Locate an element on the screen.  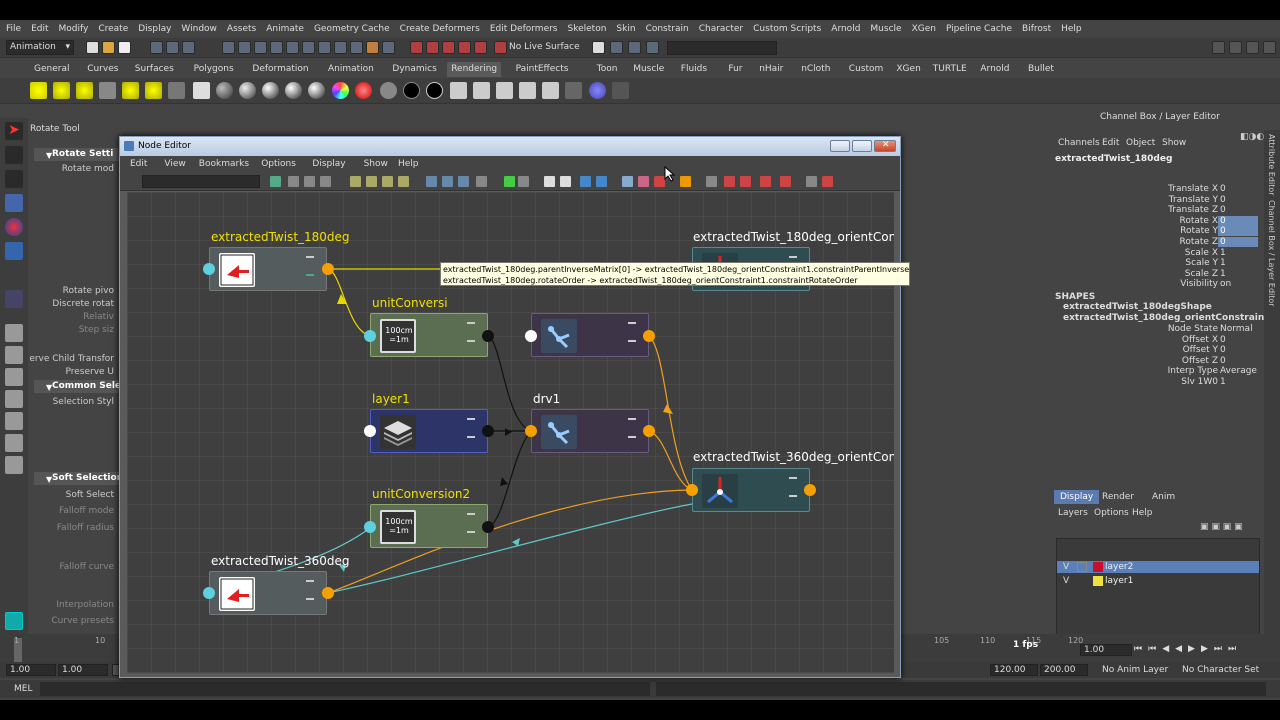
menu-set-select: Animation ▾ is located at coordinates (40, 47).